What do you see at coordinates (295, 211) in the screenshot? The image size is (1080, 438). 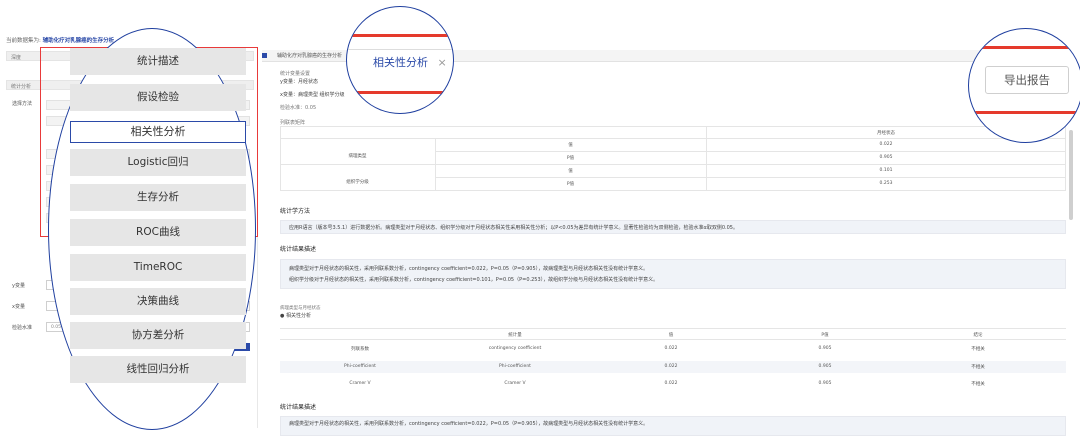 I see `method-title: 统计学方法` at bounding box center [295, 211].